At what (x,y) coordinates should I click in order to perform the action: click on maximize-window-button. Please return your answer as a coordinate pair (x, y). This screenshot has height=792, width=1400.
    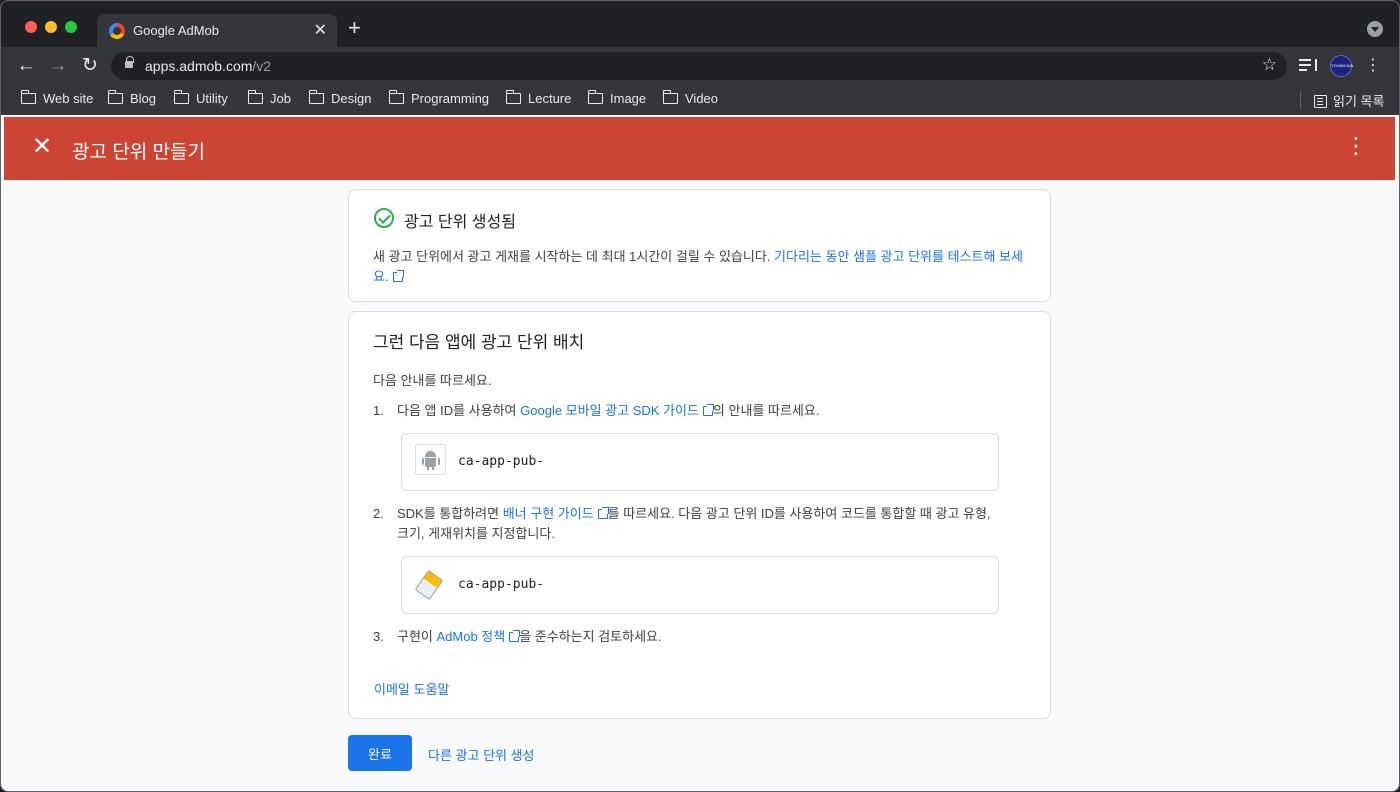
    Looking at the image, I should click on (71, 27).